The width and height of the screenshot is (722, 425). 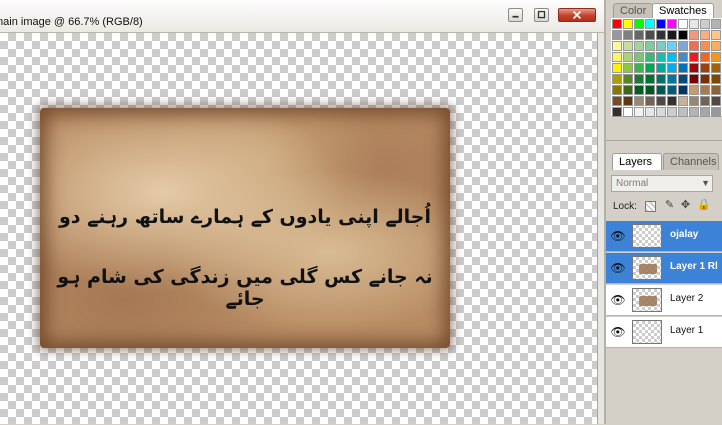 I want to click on tab-swatches: Swatches, so click(x=683, y=10).